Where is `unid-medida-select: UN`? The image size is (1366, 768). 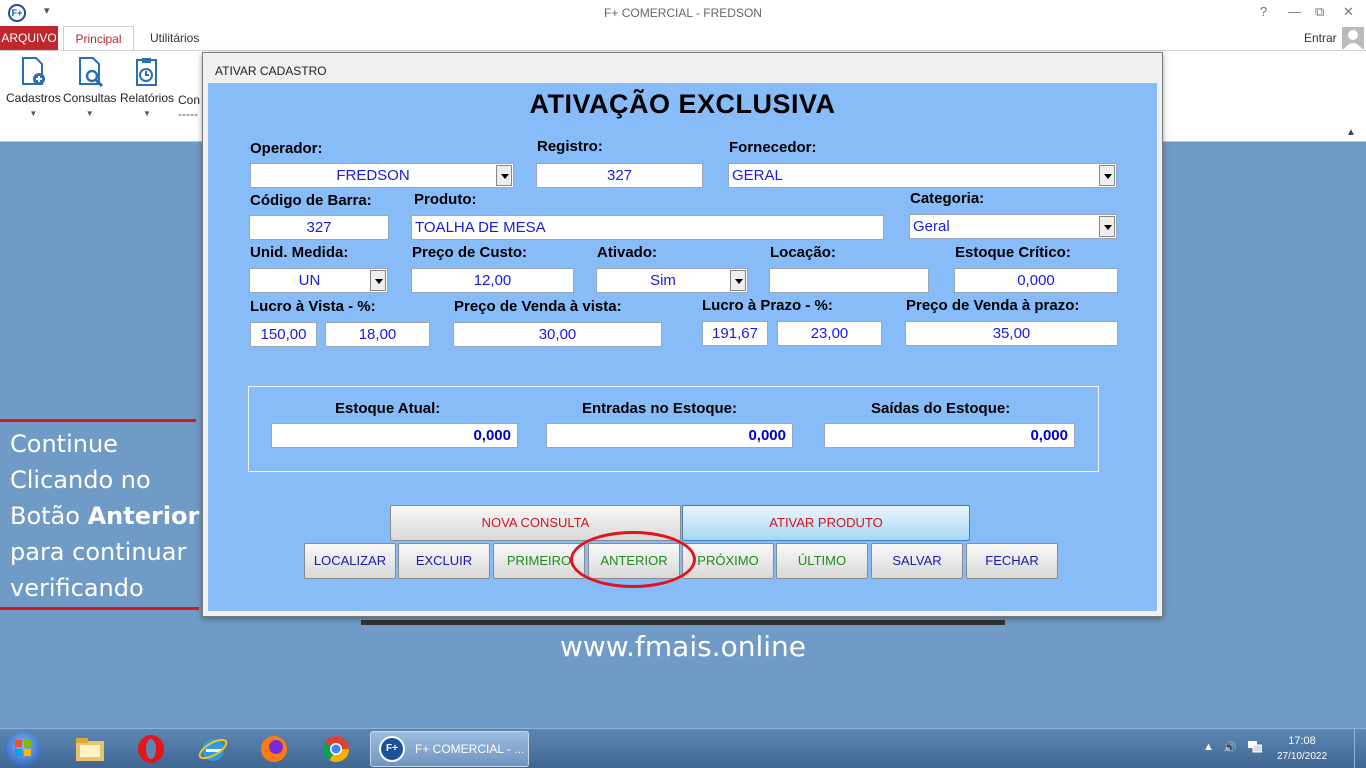
unid-medida-select: UN is located at coordinates (318, 280).